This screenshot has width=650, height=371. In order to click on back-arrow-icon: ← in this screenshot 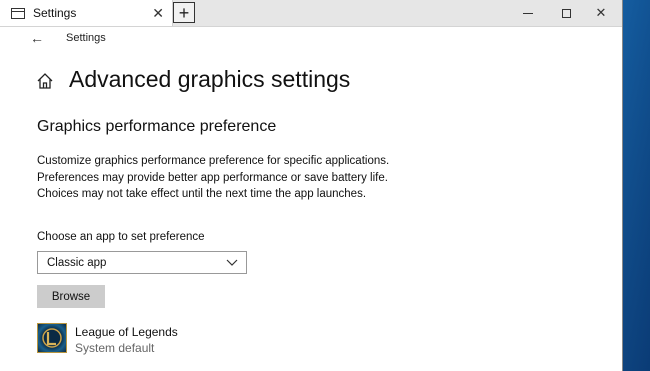, I will do `click(37, 38)`.